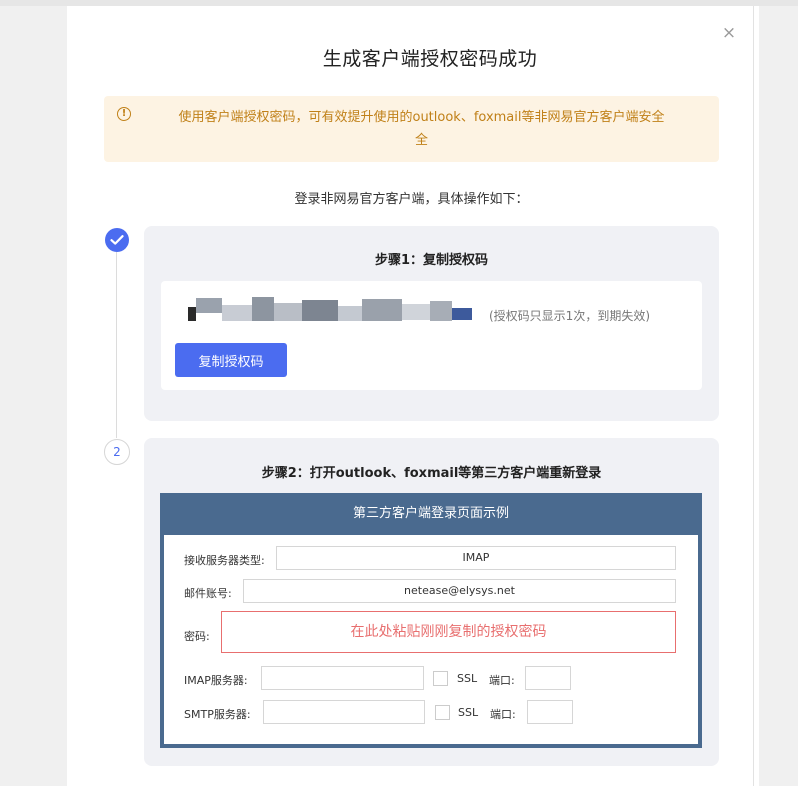 This screenshot has width=798, height=786. I want to click on smtp-ssl-checkbox, so click(442, 712).